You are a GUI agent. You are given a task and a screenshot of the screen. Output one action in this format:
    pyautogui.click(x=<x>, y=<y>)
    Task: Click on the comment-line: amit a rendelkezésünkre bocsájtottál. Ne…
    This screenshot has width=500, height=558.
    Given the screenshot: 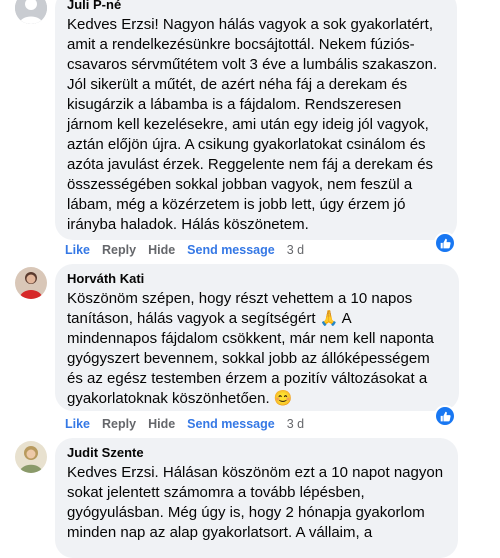 What is the action you would take?
    pyautogui.click(x=241, y=44)
    